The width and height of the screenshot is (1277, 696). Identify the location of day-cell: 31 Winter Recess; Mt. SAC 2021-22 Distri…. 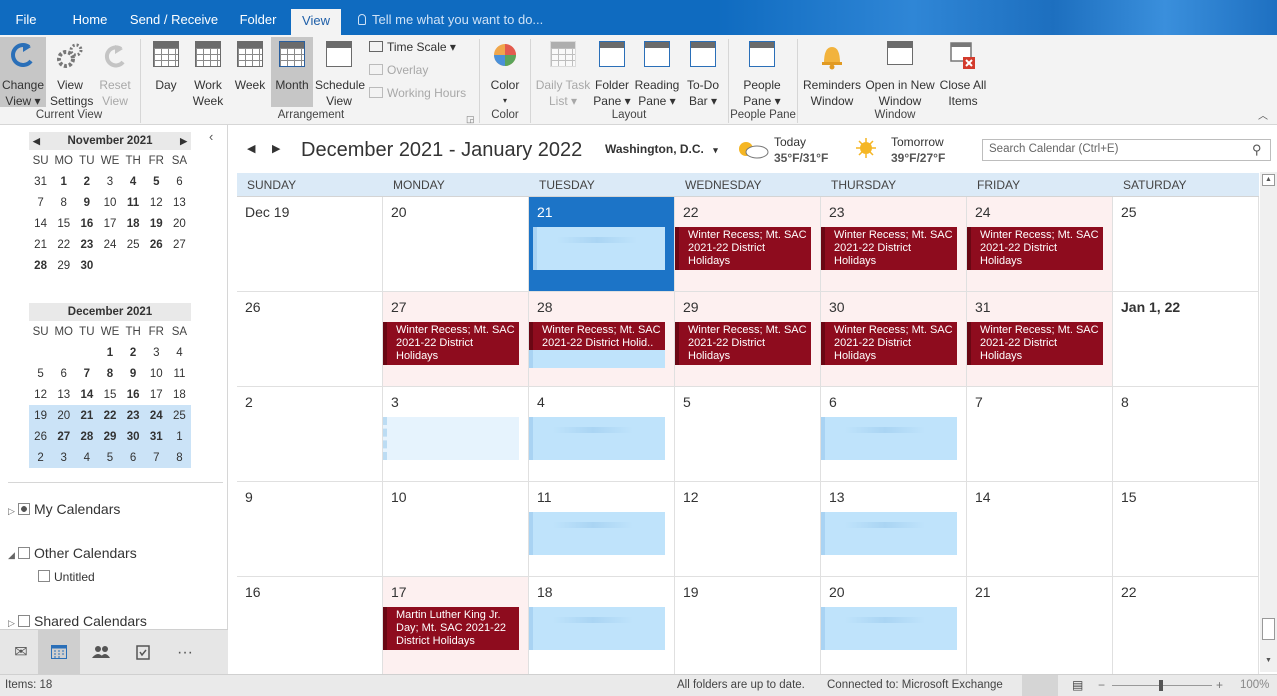
(1040, 339).